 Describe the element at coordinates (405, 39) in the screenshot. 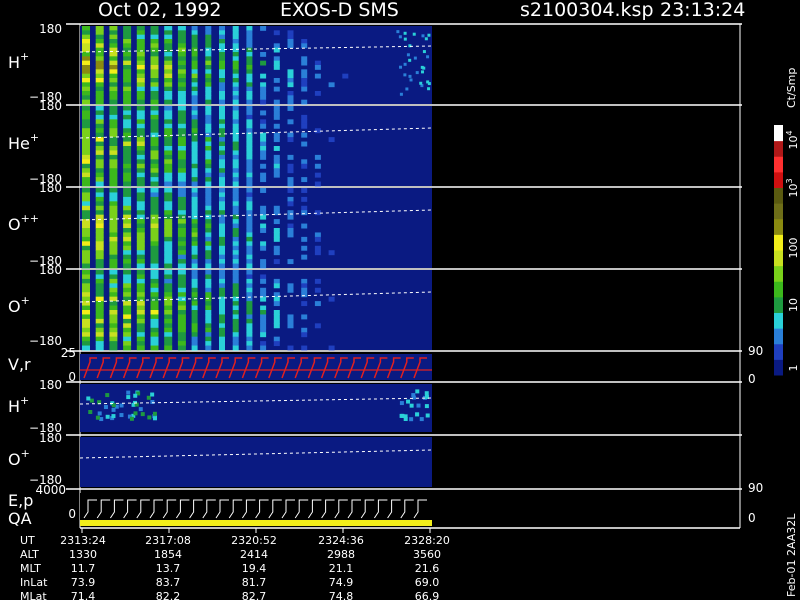

I see `spectrogram-speckle` at that location.